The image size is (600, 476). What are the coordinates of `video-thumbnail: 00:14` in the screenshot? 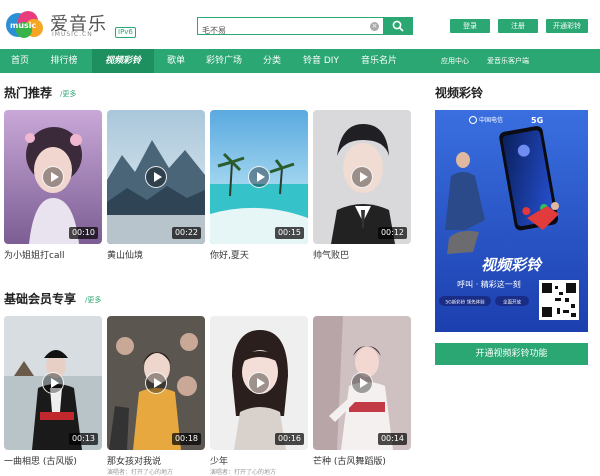 It's located at (362, 383).